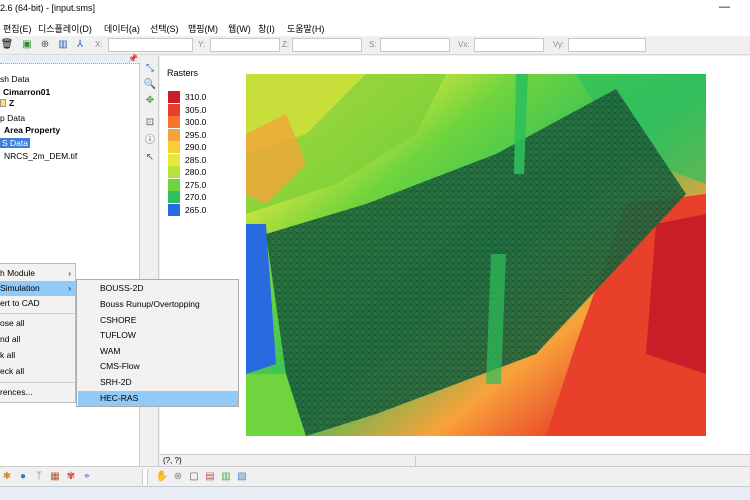 The width and height of the screenshot is (750, 500). Describe the element at coordinates (286, 44) in the screenshot. I see `z-label: Z:` at that location.